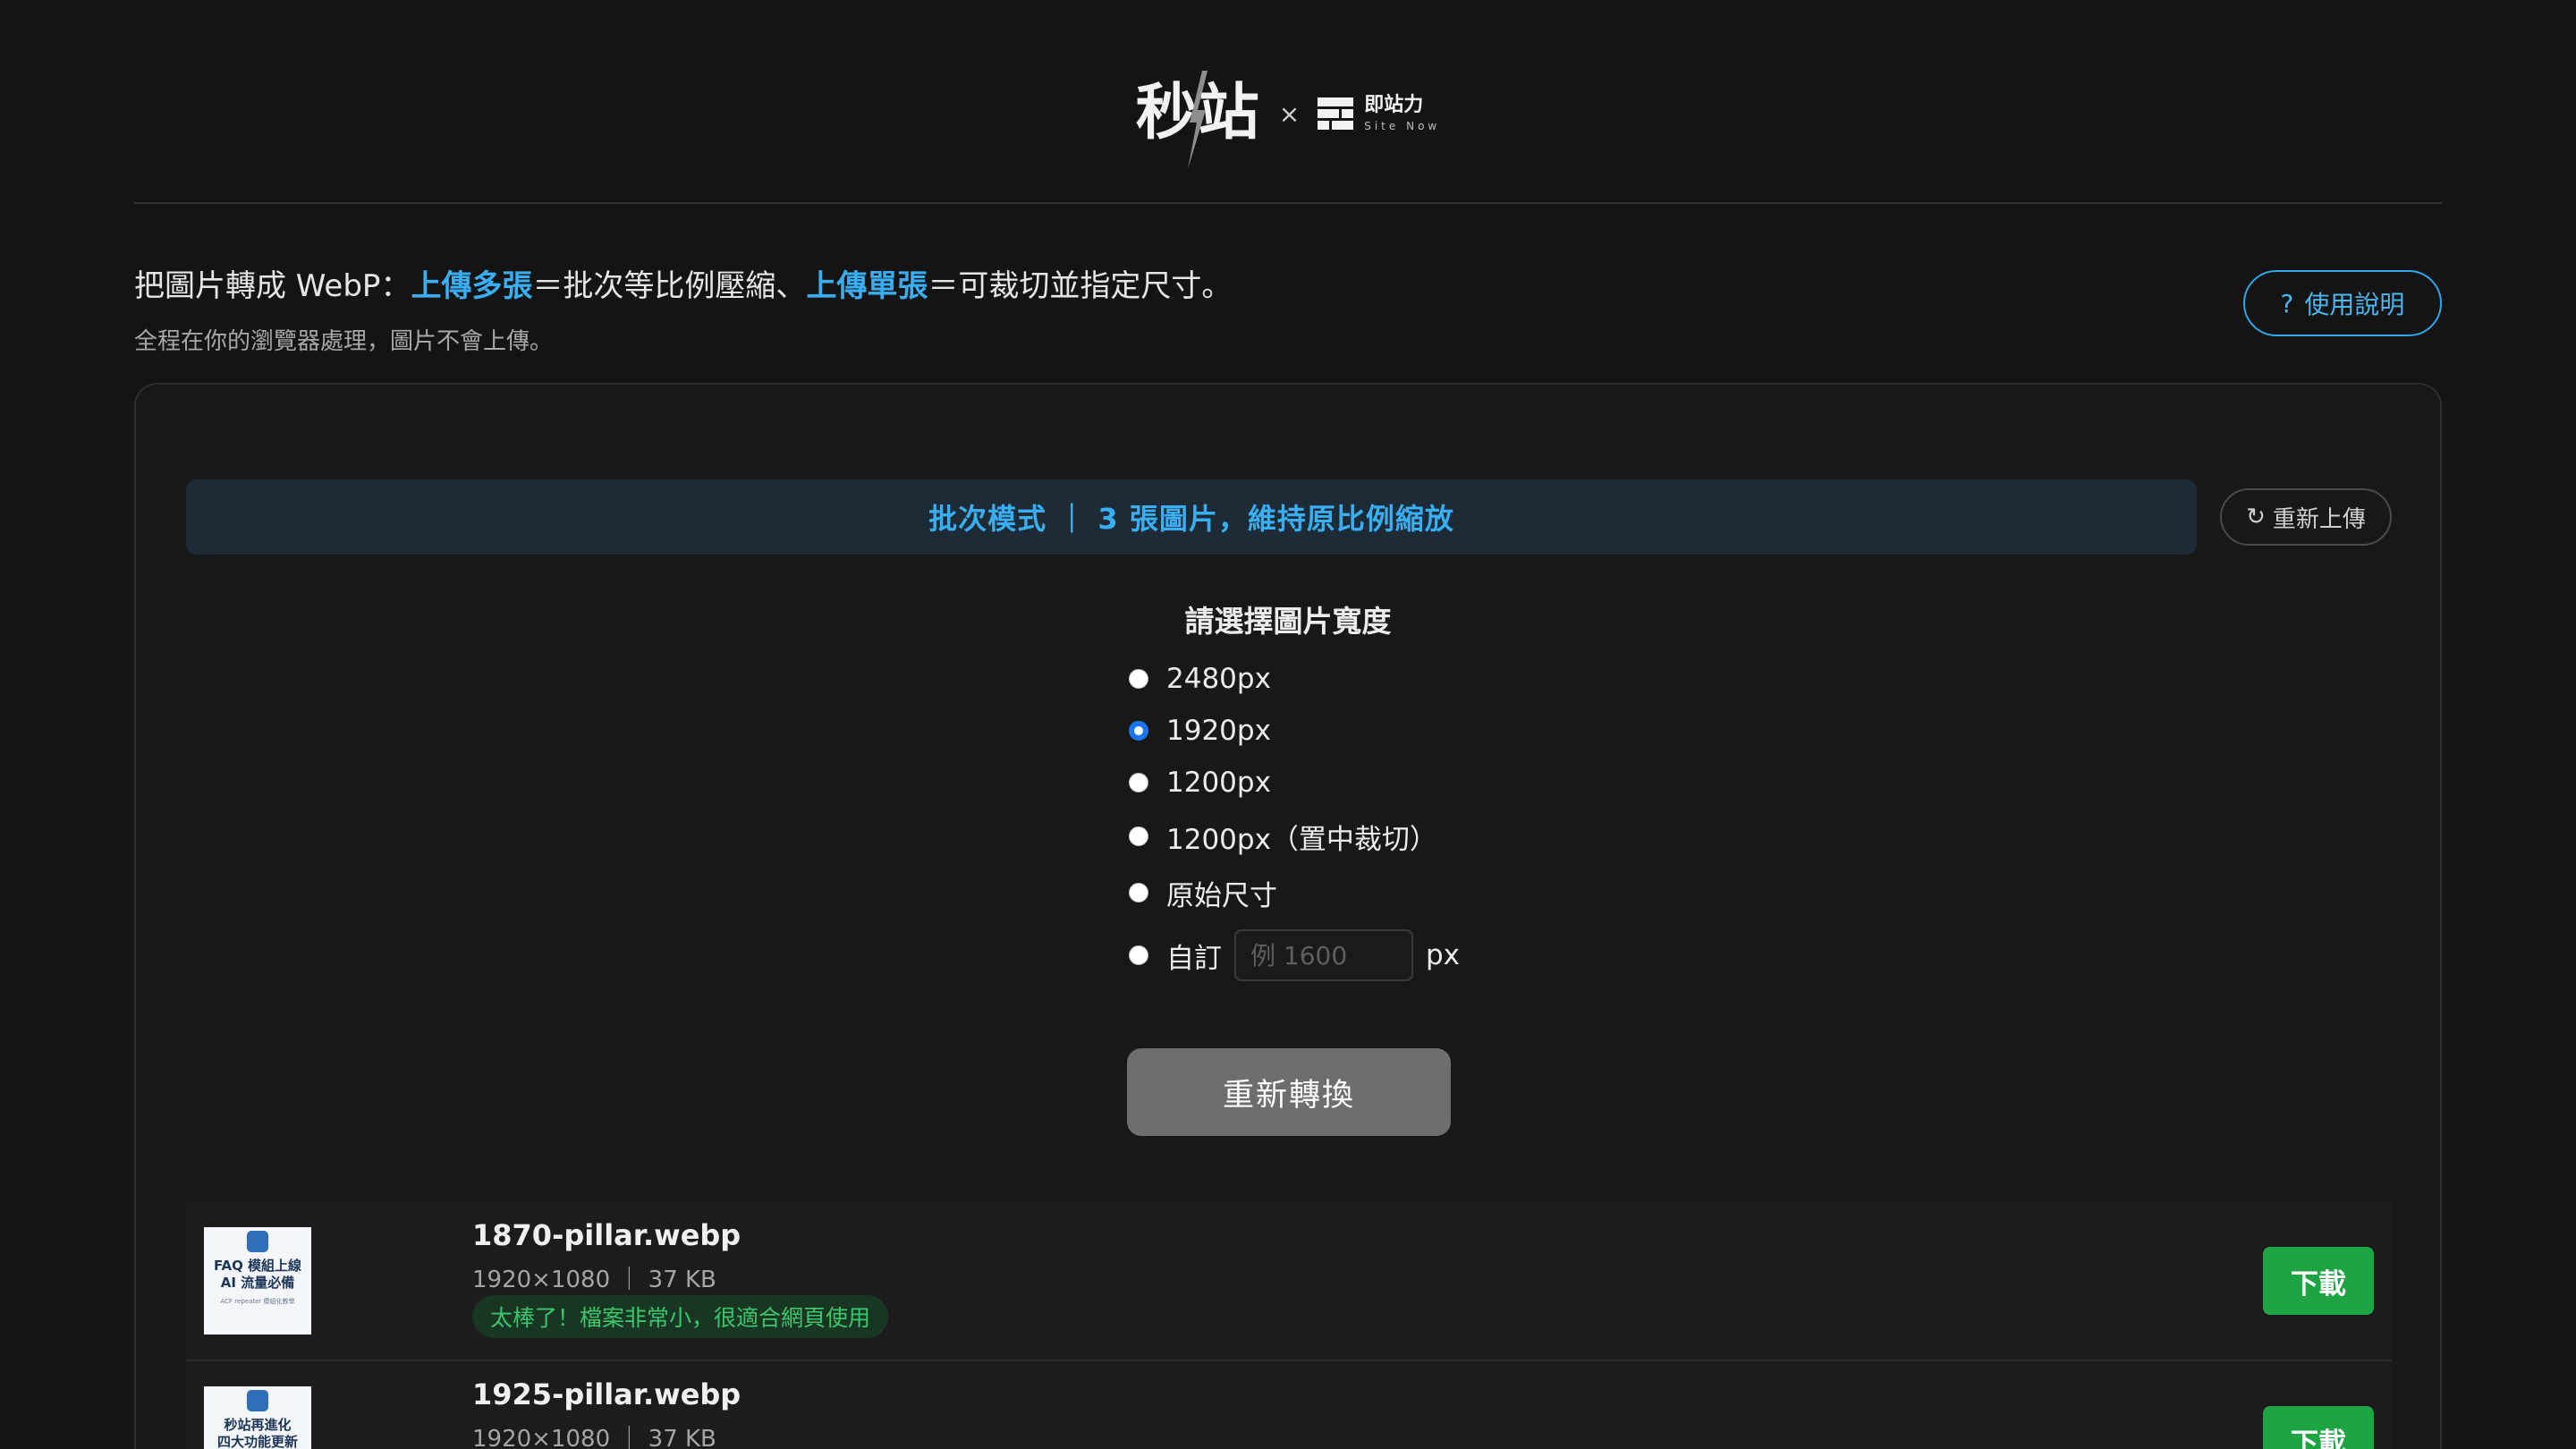 The height and width of the screenshot is (1449, 2576). I want to click on multi-upload-desc: ＝批次等比例壓縮、, so click(669, 286).